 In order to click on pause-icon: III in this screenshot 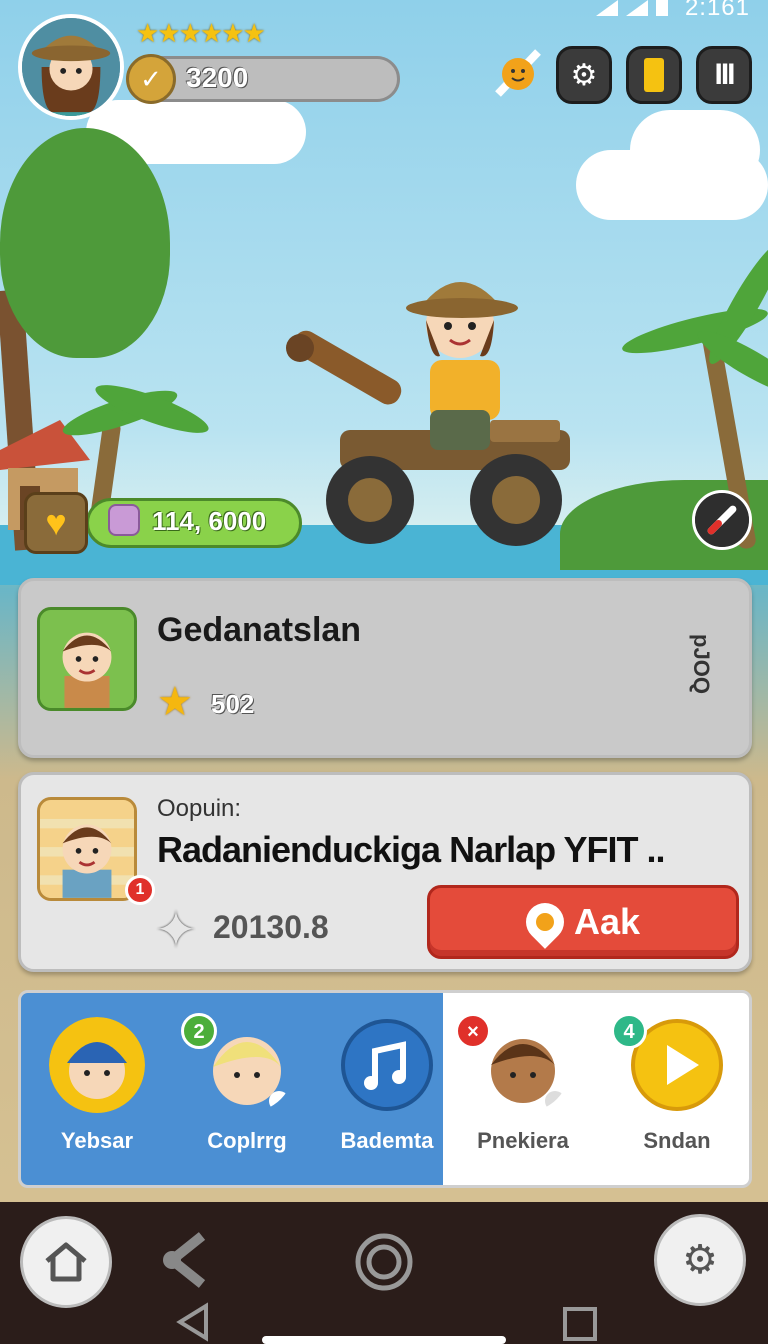, I will do `click(724, 74)`.